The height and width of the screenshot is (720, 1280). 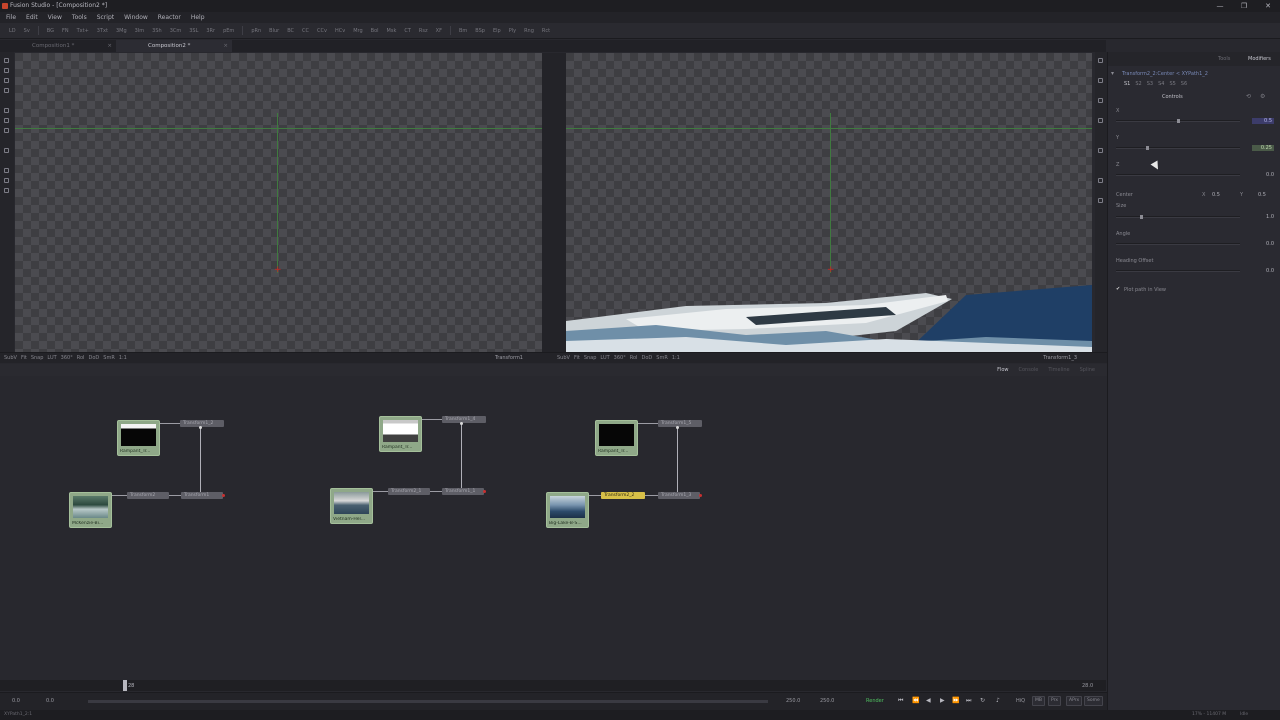 I want to click on render-end: 250.0, so click(x=793, y=701).